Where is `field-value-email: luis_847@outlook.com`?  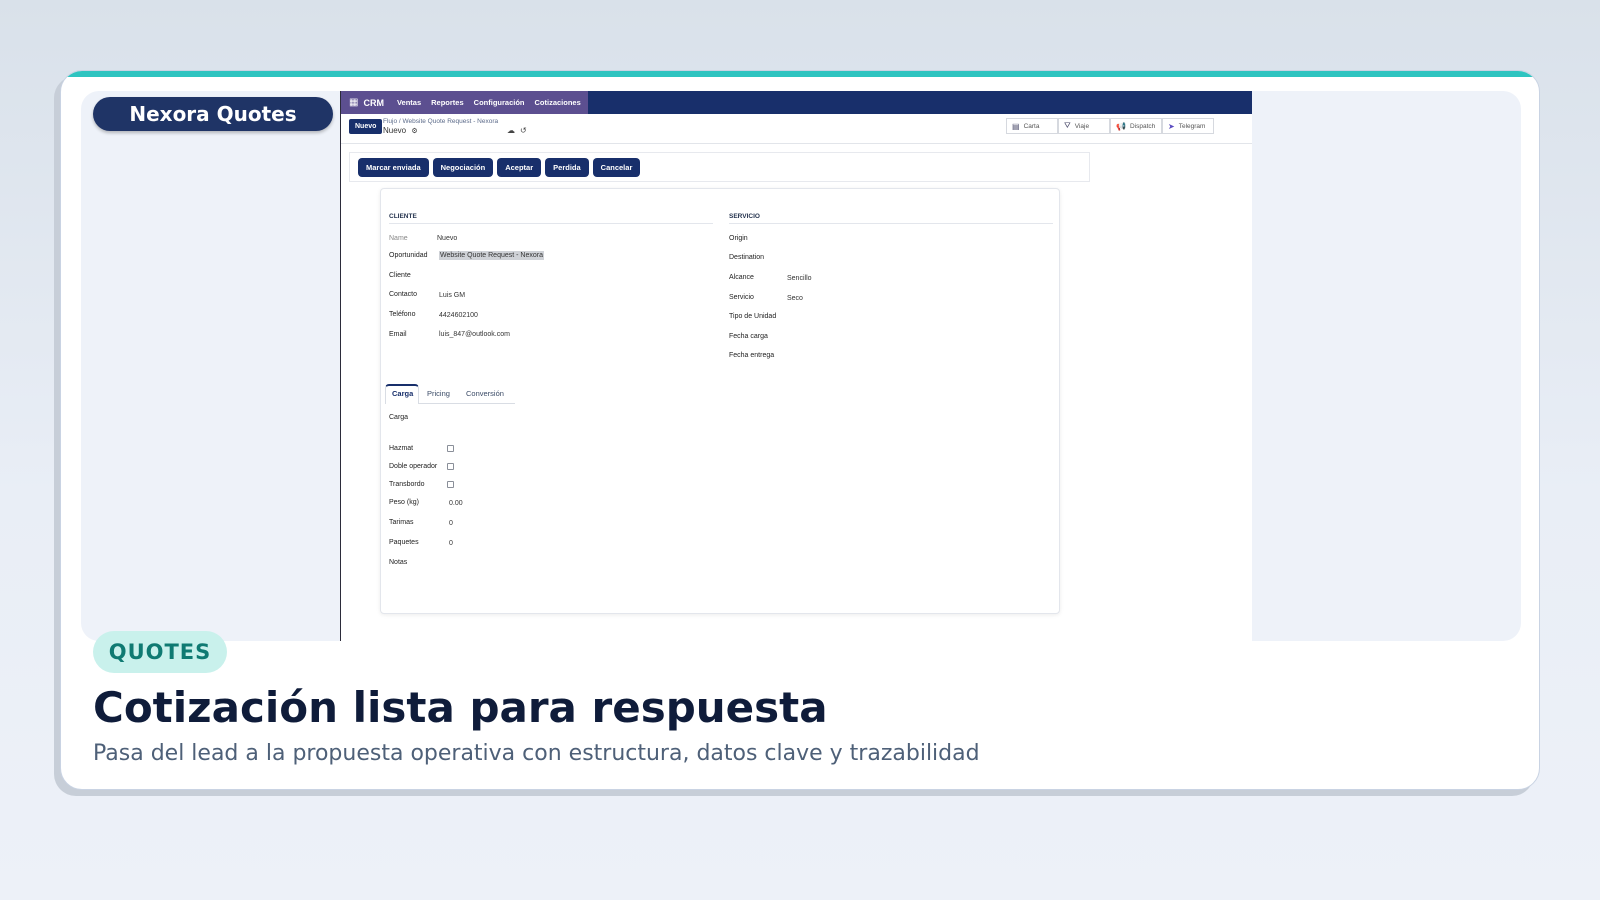
field-value-email: luis_847@outlook.com is located at coordinates (474, 334).